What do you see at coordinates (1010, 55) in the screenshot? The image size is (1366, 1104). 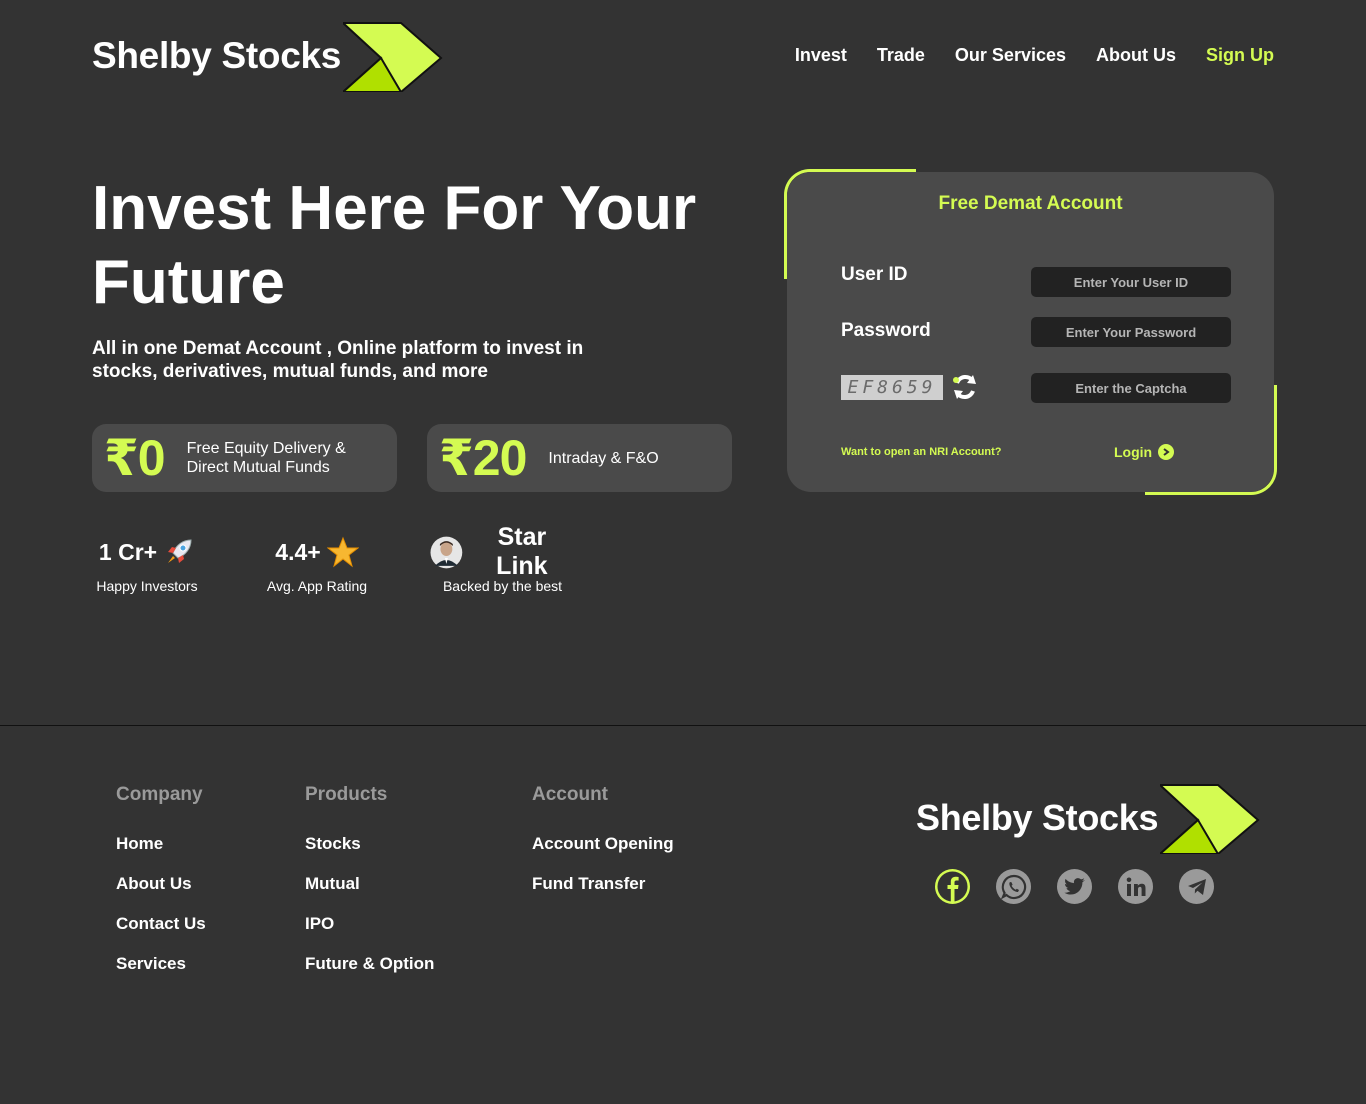 I see `nav-our-services: Our Services` at bounding box center [1010, 55].